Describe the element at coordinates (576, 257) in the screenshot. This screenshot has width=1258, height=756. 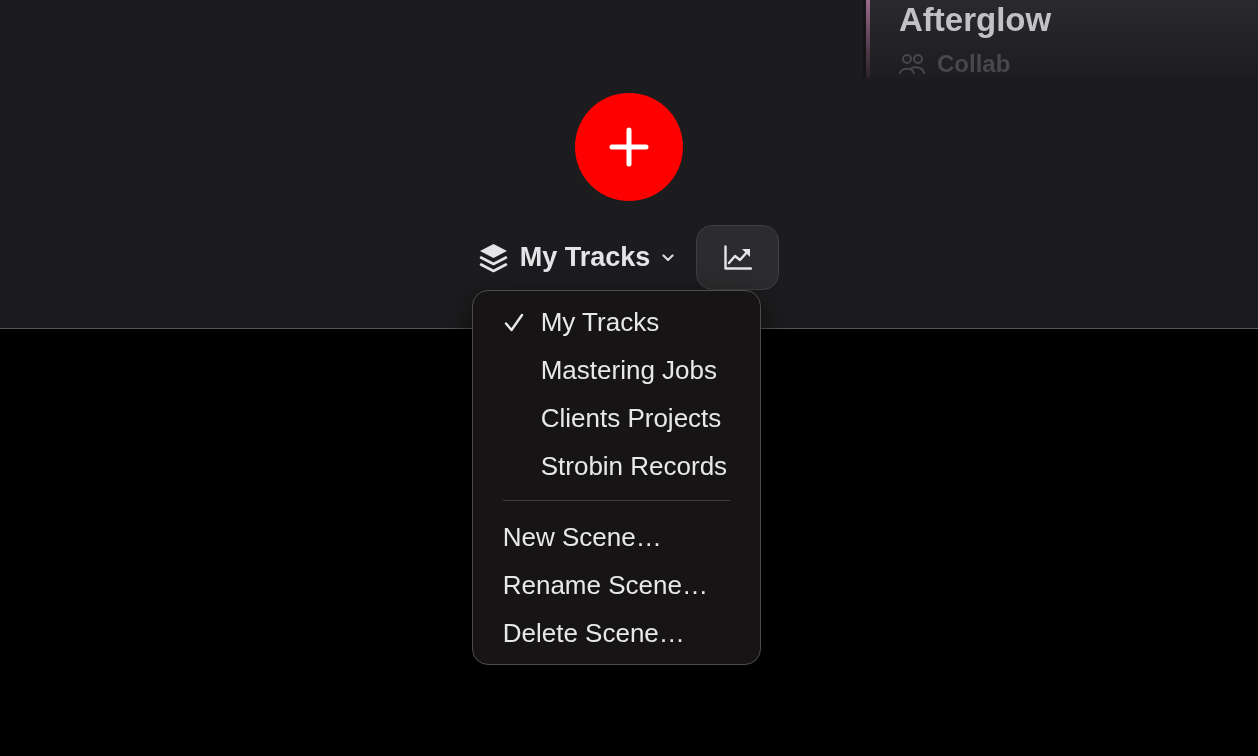
I see `scene-picker: My Tracks` at that location.